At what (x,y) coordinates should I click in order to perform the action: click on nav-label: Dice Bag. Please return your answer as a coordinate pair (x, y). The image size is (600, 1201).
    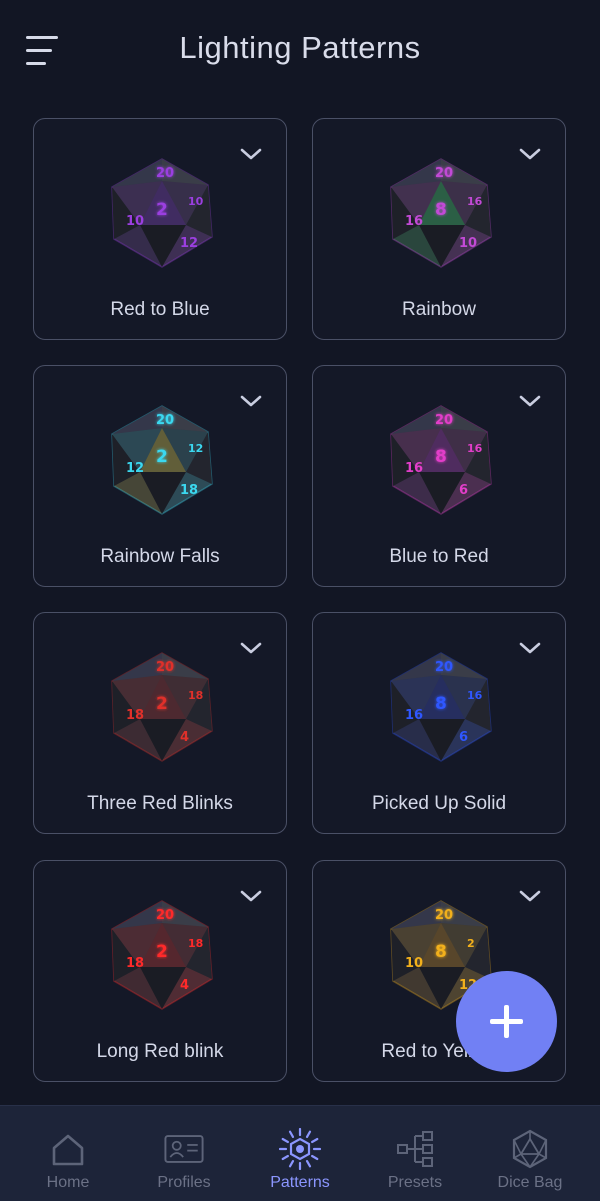
    Looking at the image, I should click on (530, 1182).